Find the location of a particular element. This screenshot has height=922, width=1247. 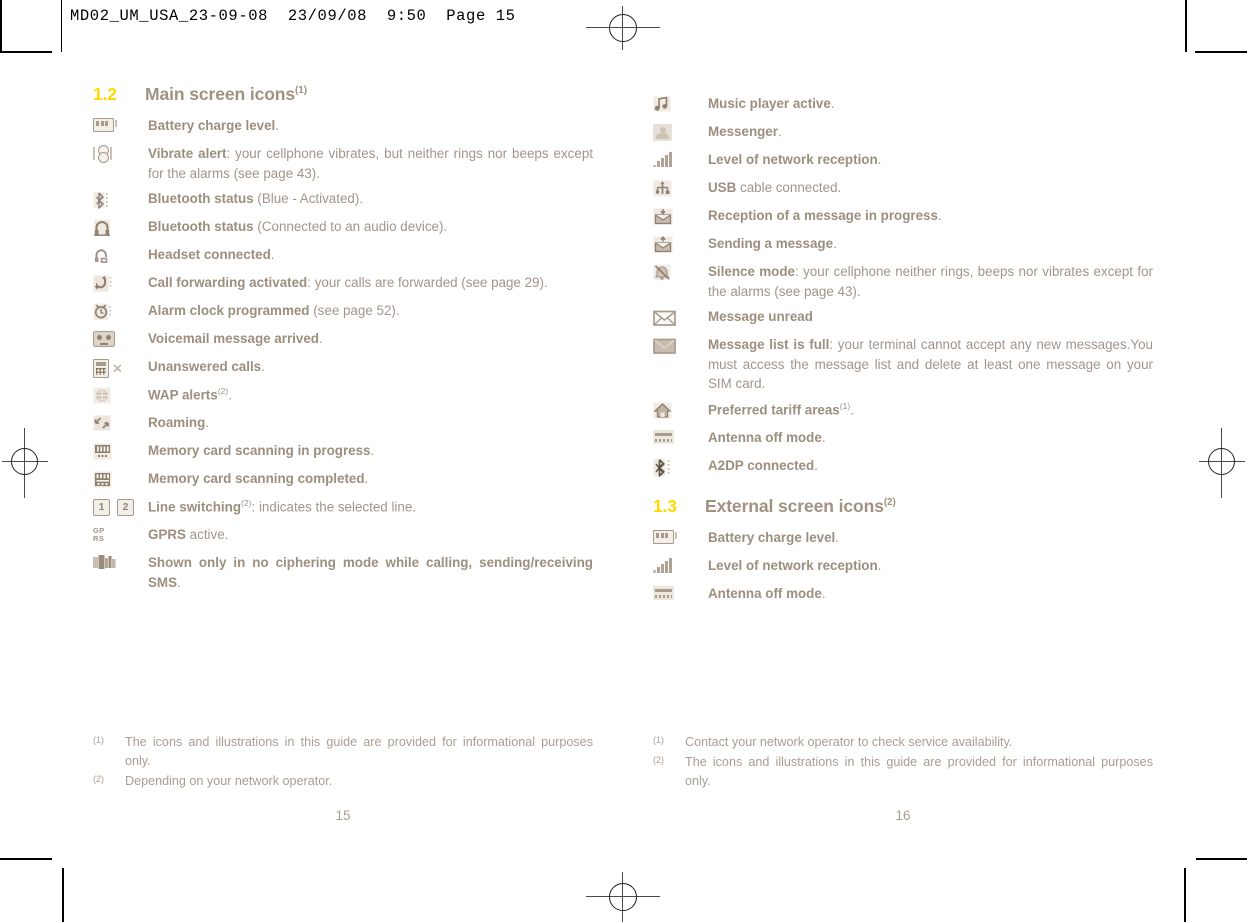

gprs-icon: GP RS is located at coordinates (99, 535).